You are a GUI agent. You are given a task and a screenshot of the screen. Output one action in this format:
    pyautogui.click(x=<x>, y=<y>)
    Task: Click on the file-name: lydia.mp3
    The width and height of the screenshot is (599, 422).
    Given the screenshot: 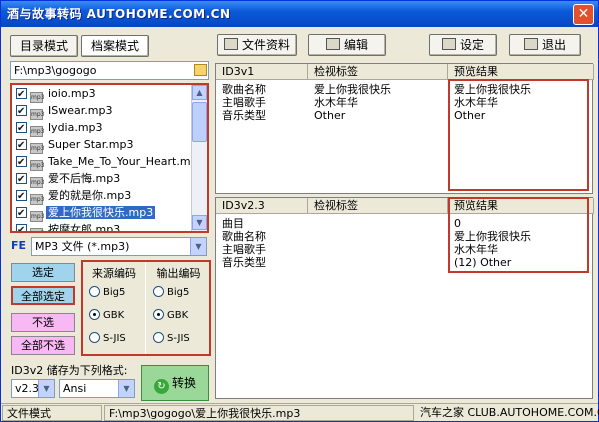 What is the action you would take?
    pyautogui.click(x=75, y=127)
    